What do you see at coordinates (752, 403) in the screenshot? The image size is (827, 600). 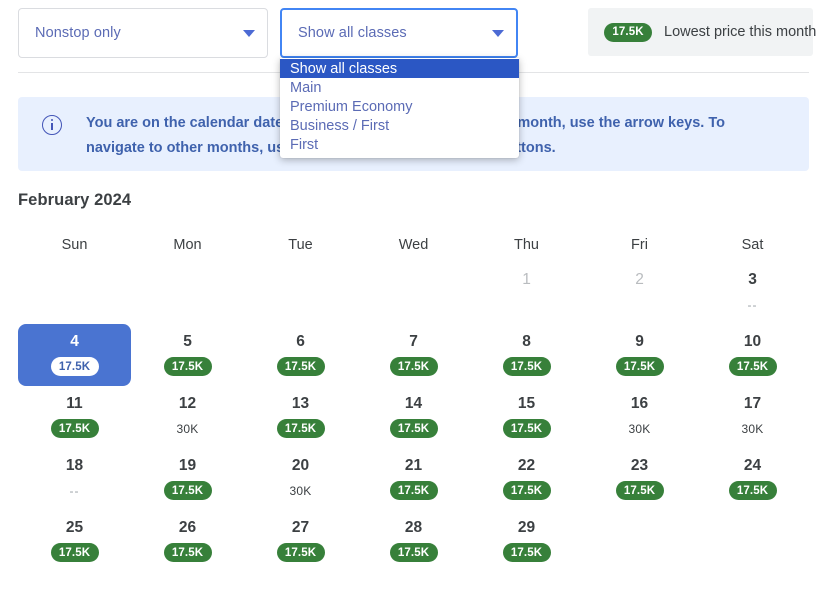 I see `calendar-day-number: 17` at bounding box center [752, 403].